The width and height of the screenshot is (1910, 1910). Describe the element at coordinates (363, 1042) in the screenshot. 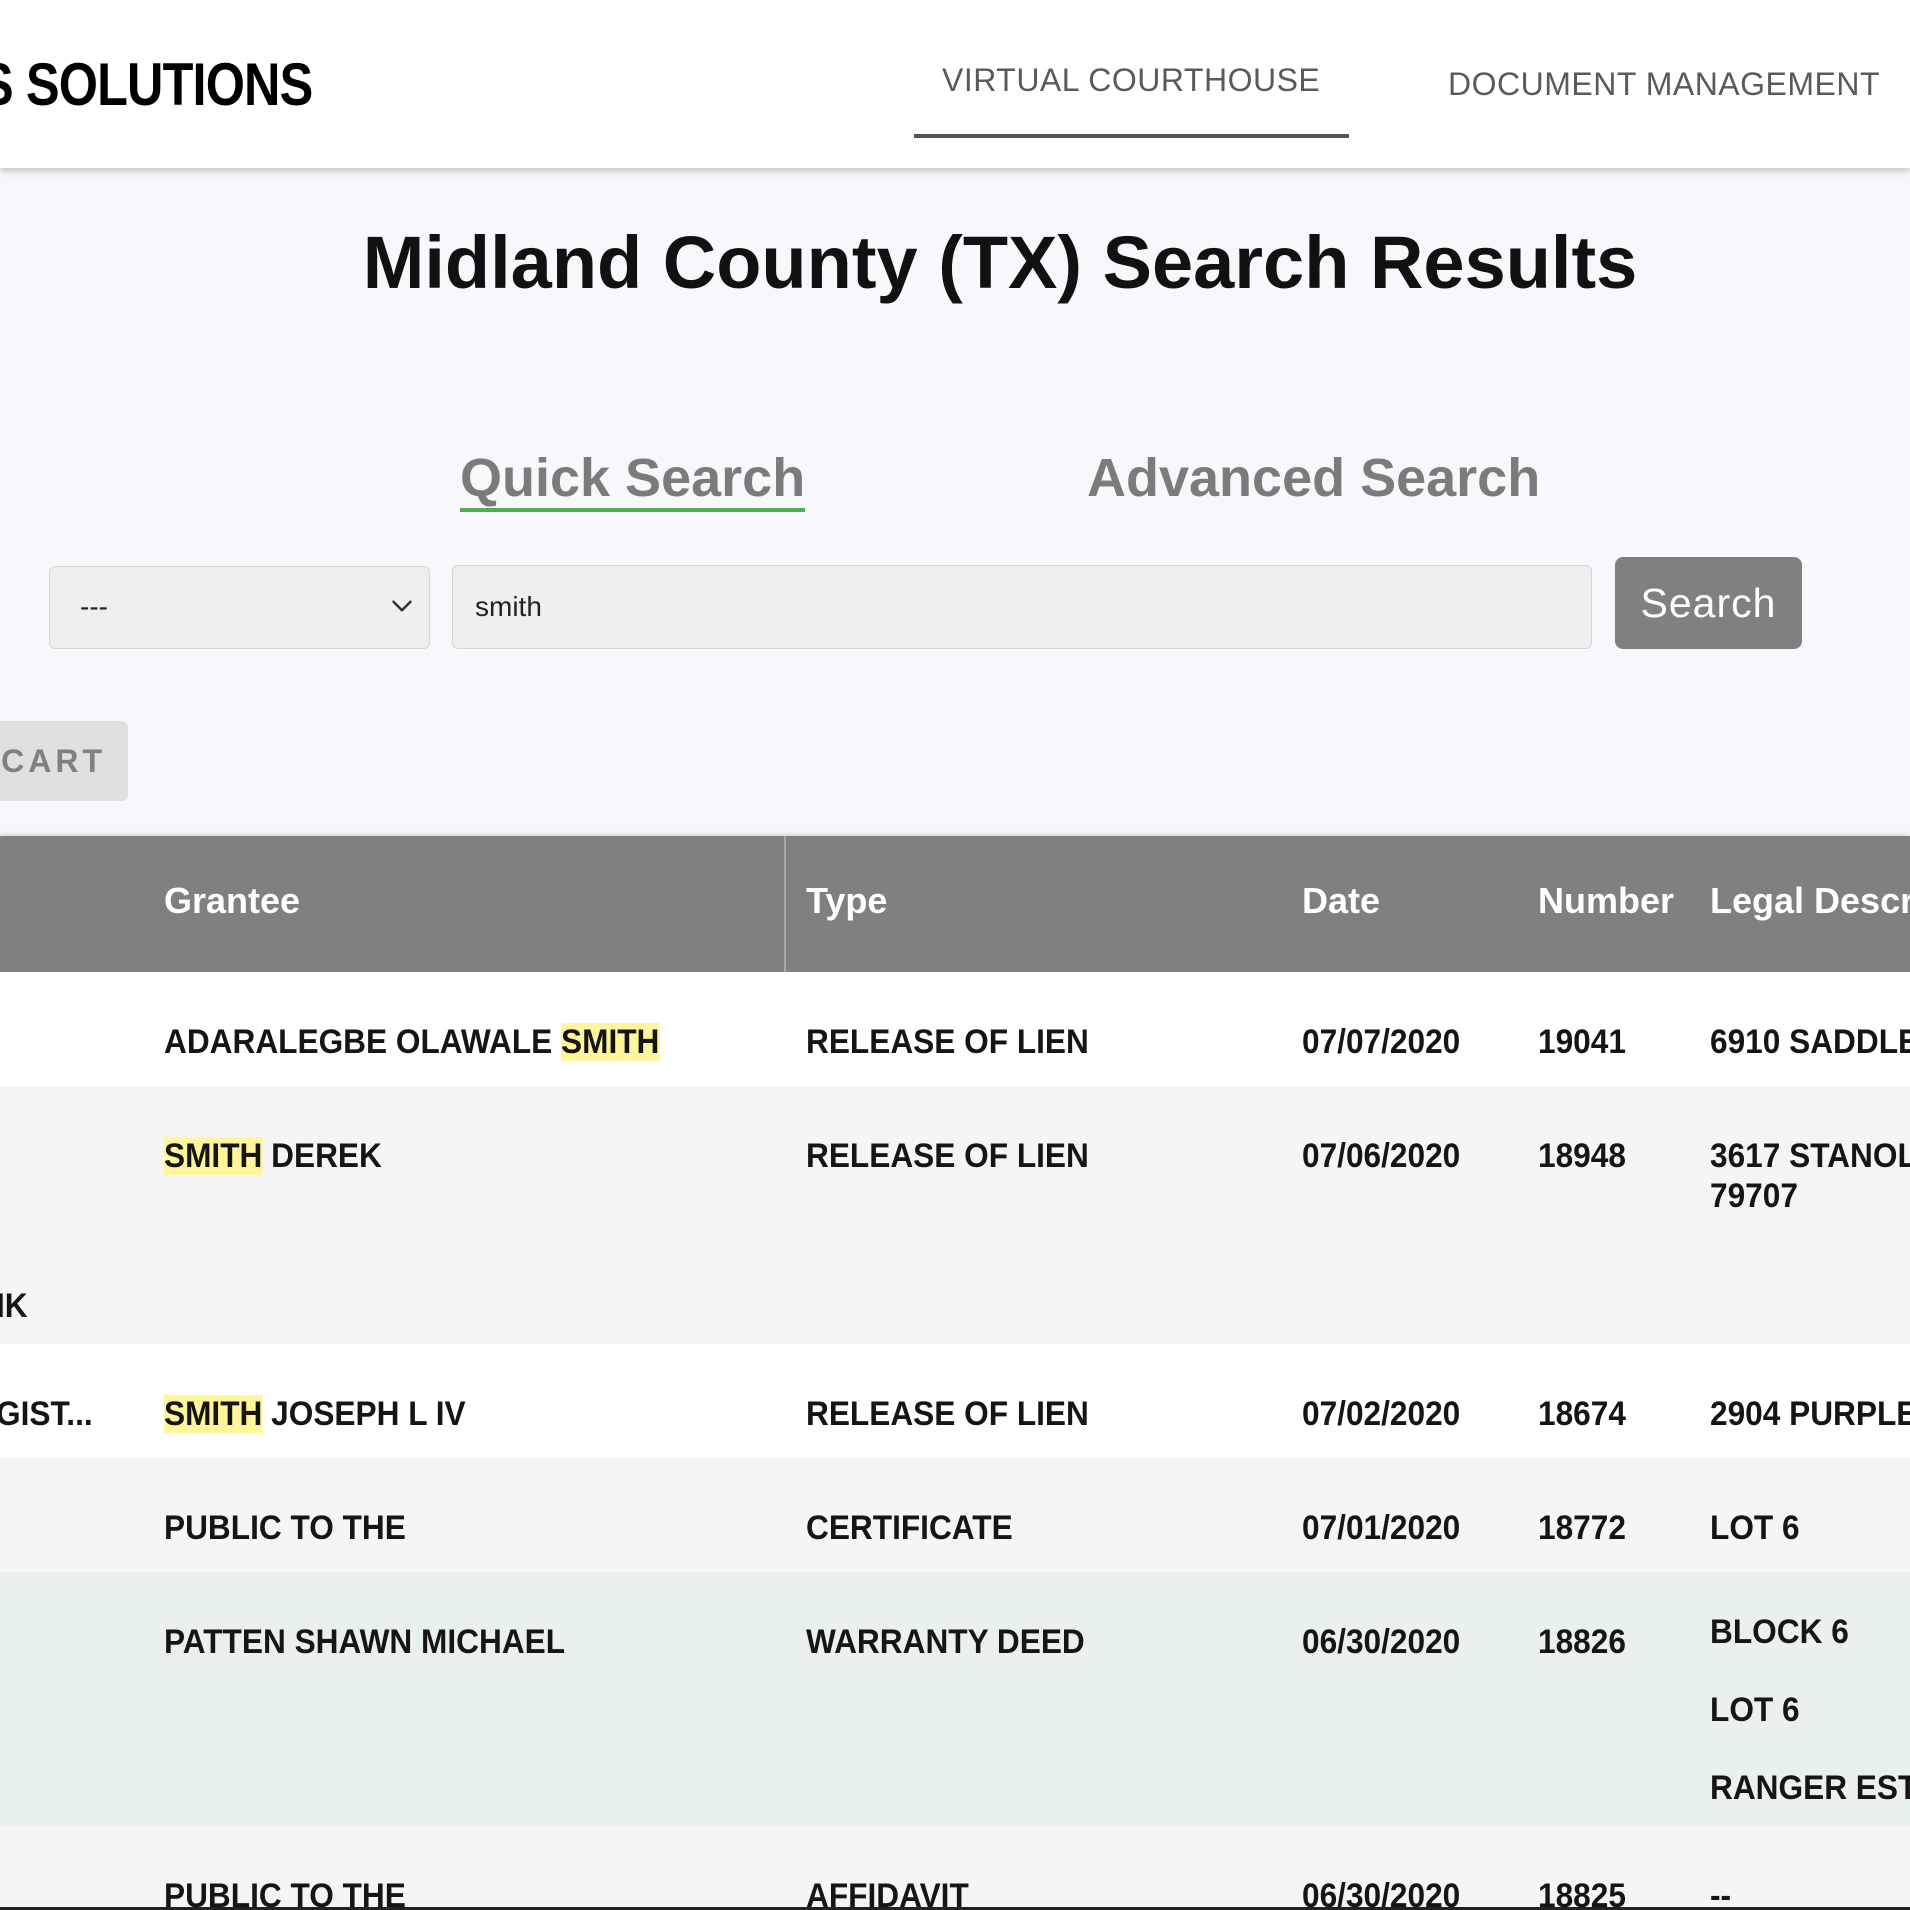

I see `grantee-text: ADARALEGBE OLAWALE` at that location.